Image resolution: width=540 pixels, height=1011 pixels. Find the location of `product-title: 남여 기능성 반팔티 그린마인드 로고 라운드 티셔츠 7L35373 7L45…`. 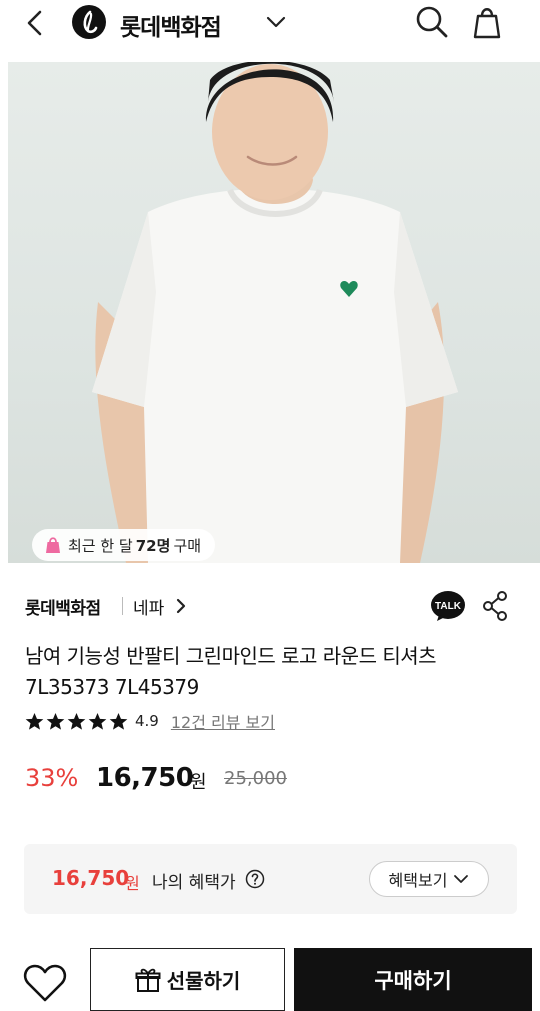

product-title: 남여 기능성 반팔티 그린마인드 로고 라운드 티셔츠 7L35373 7L45… is located at coordinates (231, 671).